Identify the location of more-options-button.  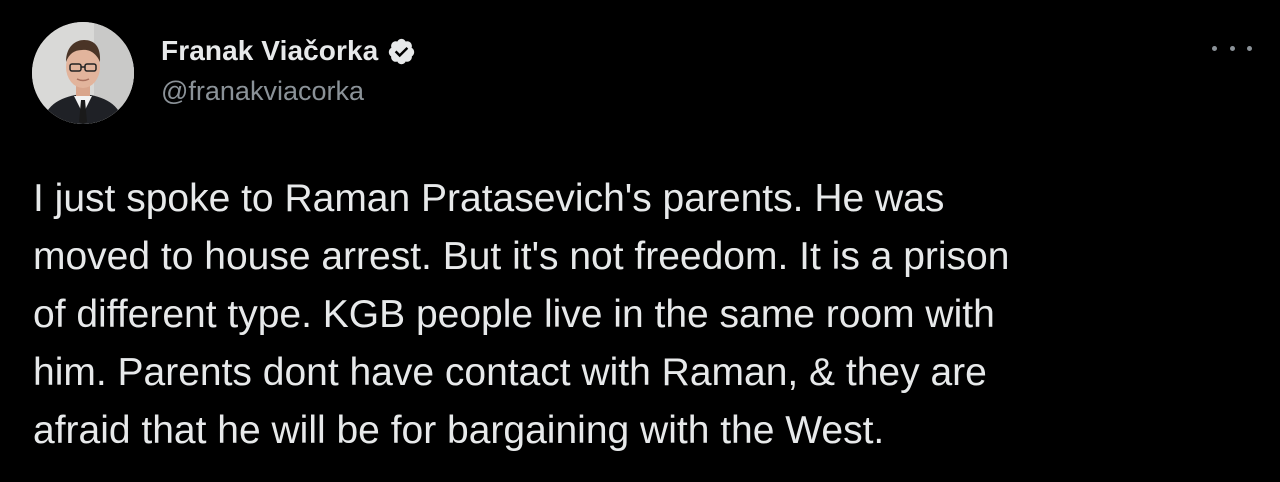
(1232, 48).